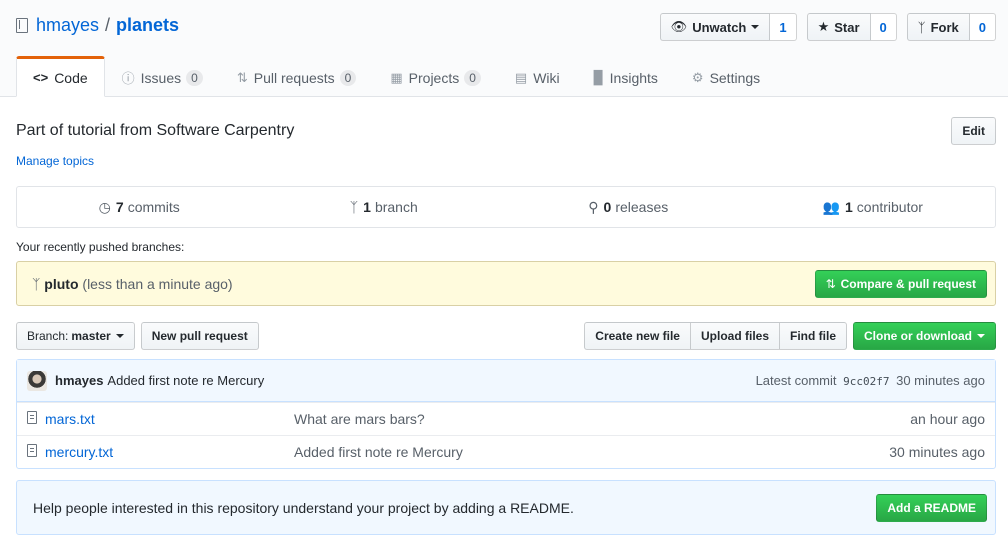 The height and width of the screenshot is (556, 1008). I want to click on star-group: ★ Star 0, so click(851, 27).